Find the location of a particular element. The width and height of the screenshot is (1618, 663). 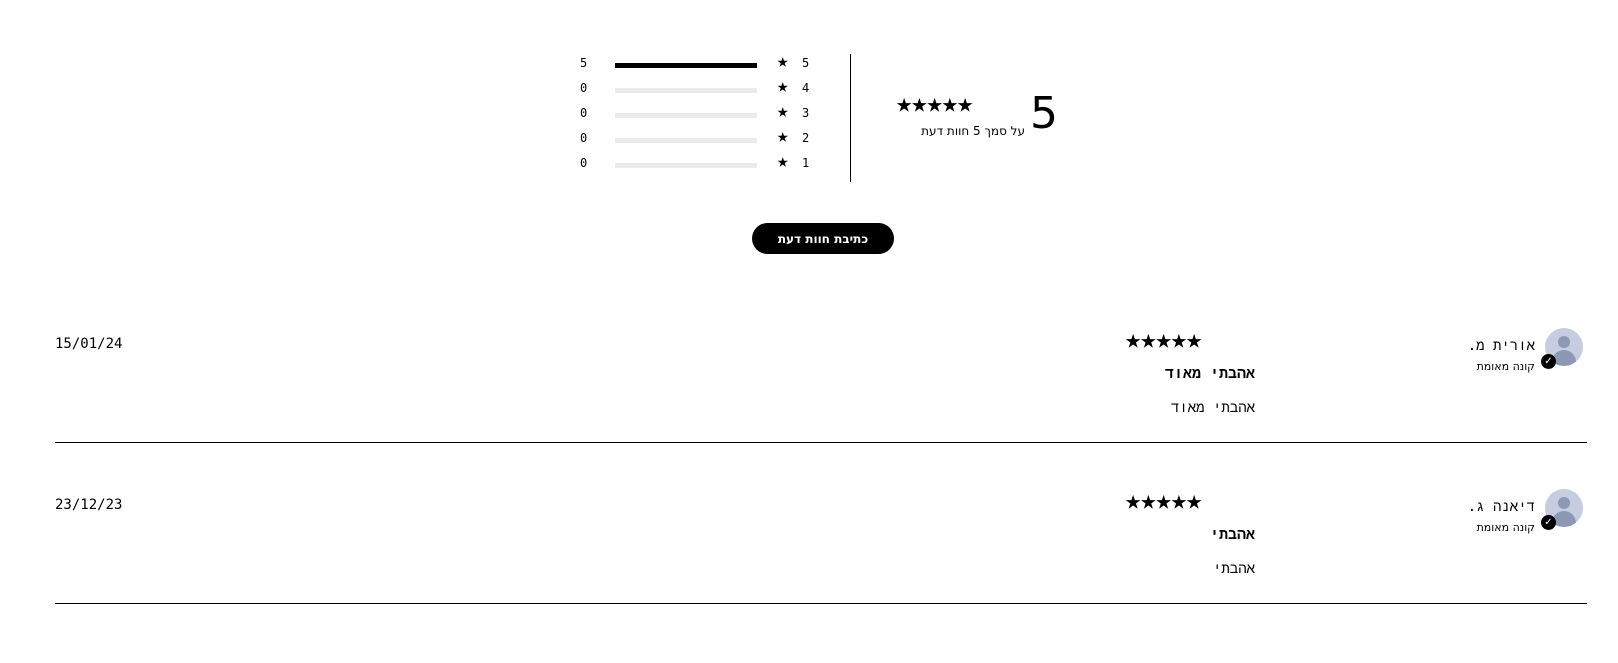

histogram-row-1: 0 ★ 1 is located at coordinates (700, 164).